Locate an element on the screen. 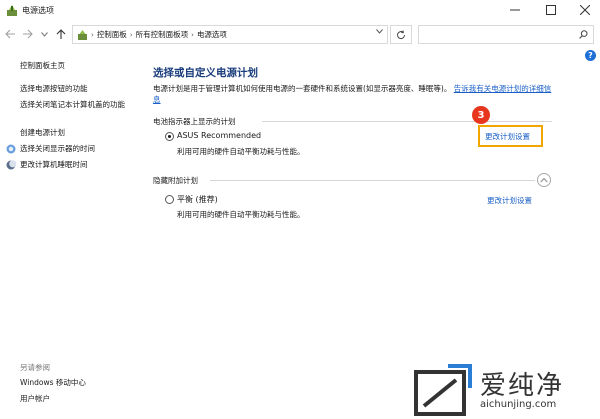 The image size is (600, 419). watermark-text: 爱纯净 is located at coordinates (522, 386).